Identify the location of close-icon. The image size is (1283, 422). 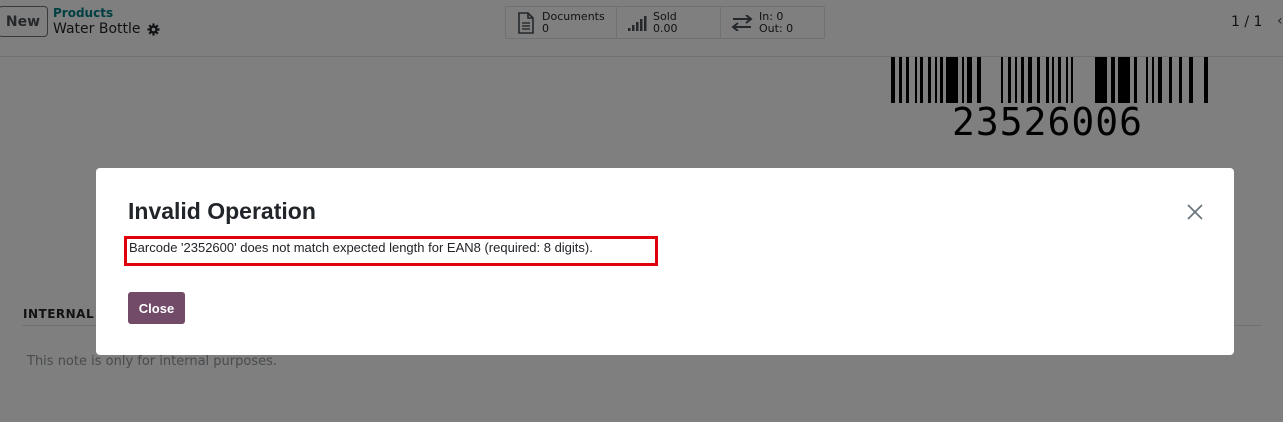
(1195, 212).